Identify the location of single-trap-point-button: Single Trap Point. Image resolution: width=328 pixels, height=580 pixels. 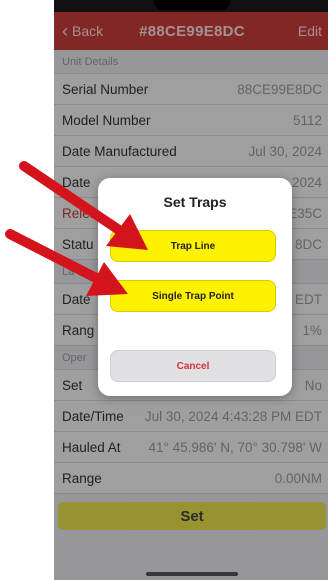
(193, 296).